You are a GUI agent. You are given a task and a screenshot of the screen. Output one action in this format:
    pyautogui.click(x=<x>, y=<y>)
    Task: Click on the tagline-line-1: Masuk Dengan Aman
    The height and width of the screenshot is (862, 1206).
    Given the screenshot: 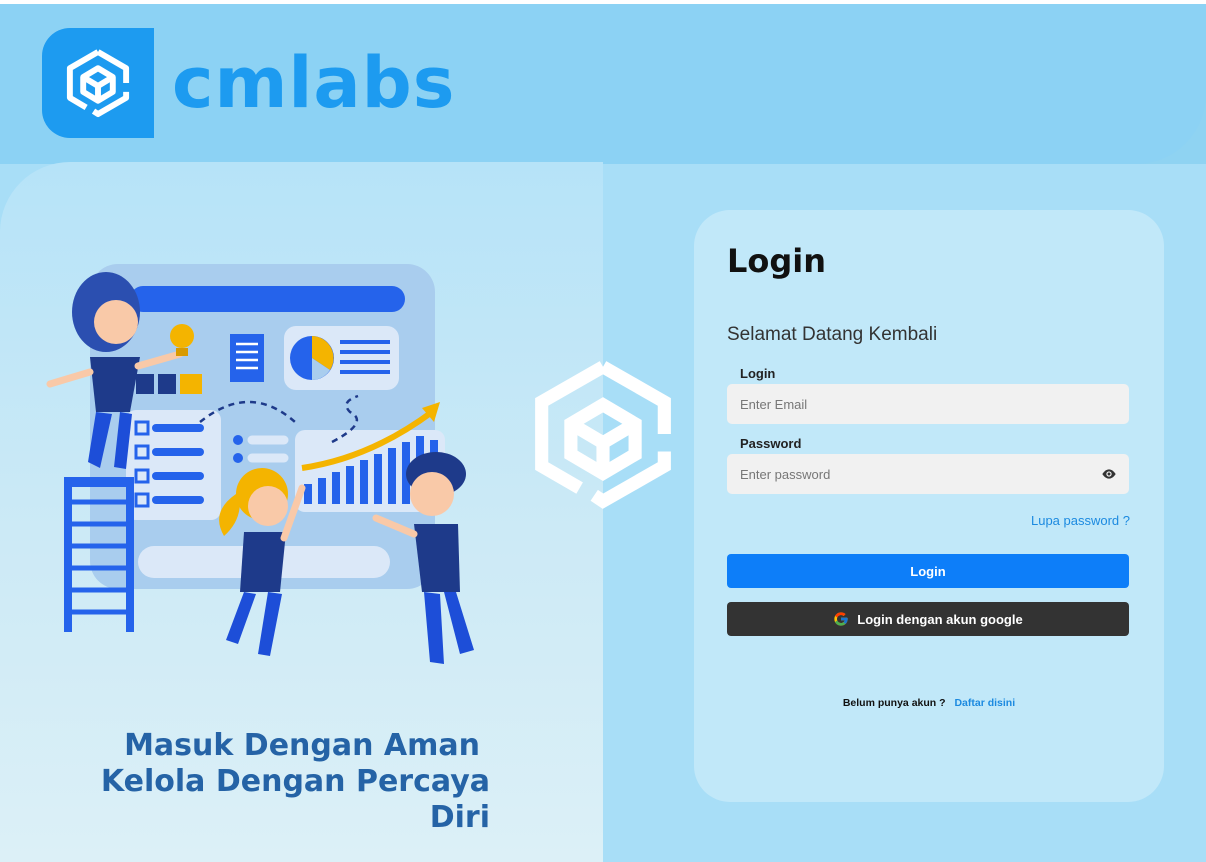 What is the action you would take?
    pyautogui.click(x=302, y=745)
    